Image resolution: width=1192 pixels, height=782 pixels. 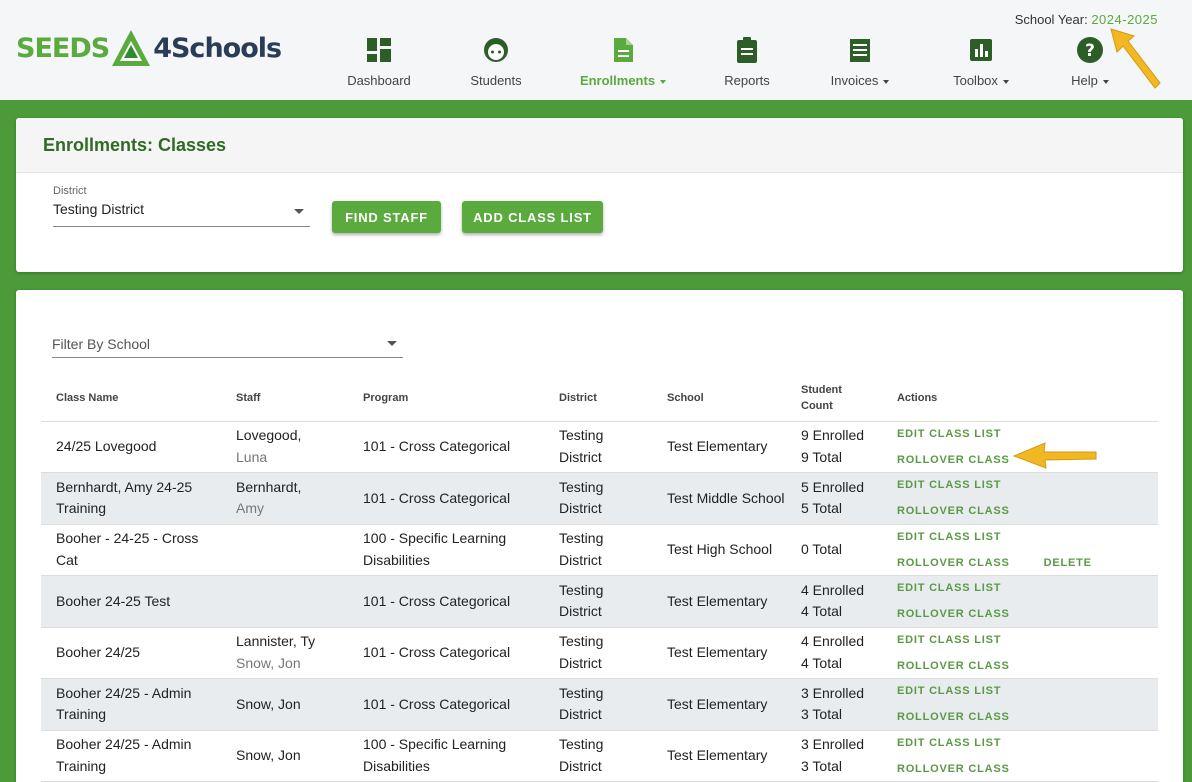 I want to click on col-header-school: School, so click(x=719, y=399).